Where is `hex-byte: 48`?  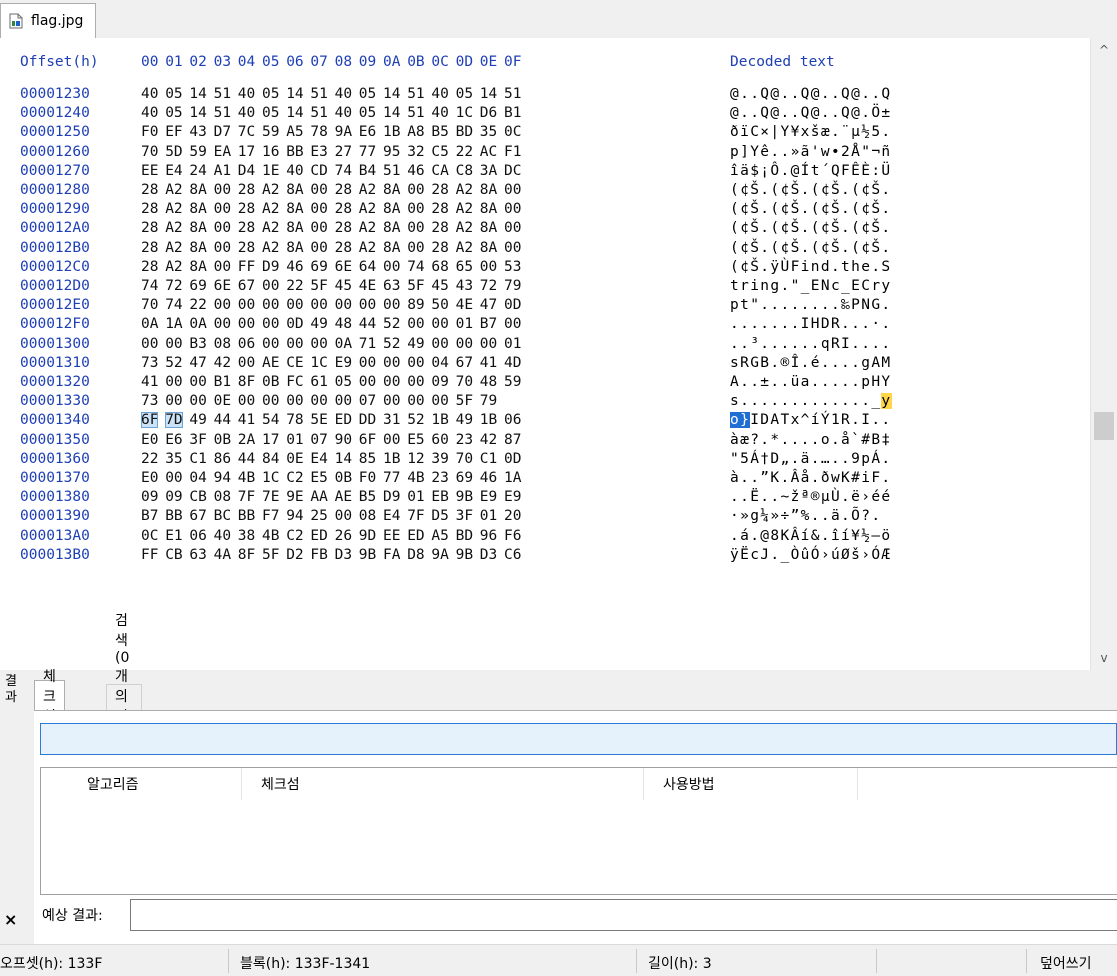 hex-byte: 48 is located at coordinates (343, 324).